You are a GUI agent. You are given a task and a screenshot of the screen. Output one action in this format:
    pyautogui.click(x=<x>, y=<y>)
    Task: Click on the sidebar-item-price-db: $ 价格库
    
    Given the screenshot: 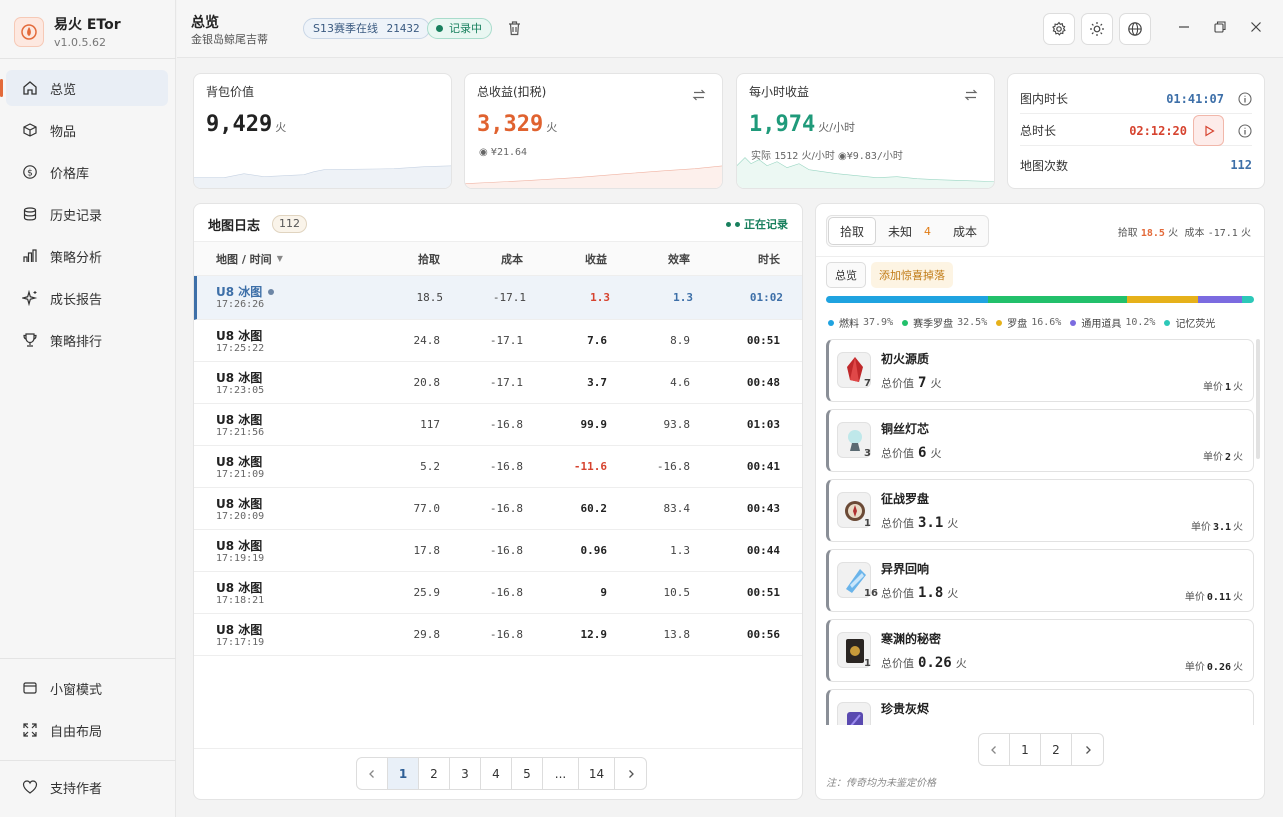 What is the action you would take?
    pyautogui.click(x=87, y=172)
    